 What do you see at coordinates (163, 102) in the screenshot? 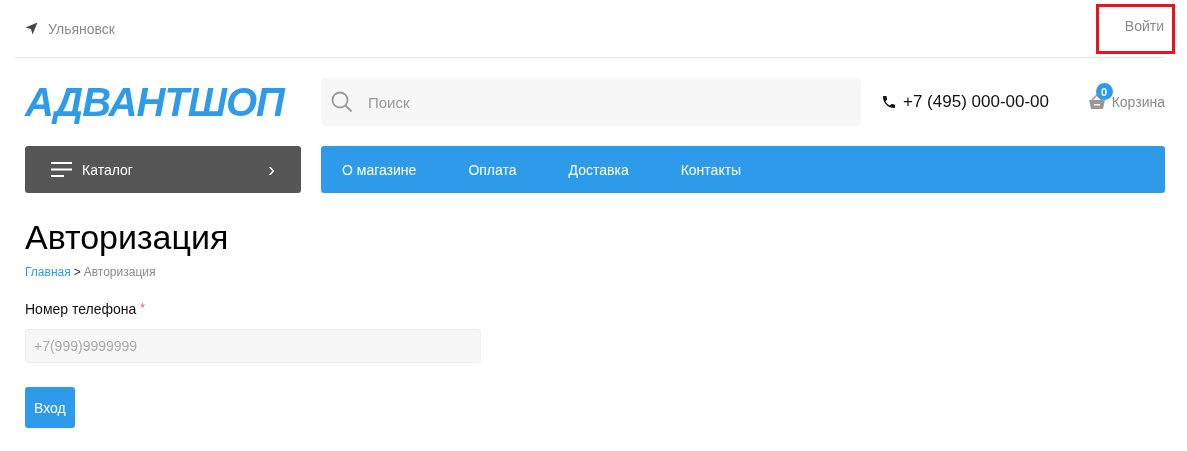
I see `logo: АДВАНТШОП` at bounding box center [163, 102].